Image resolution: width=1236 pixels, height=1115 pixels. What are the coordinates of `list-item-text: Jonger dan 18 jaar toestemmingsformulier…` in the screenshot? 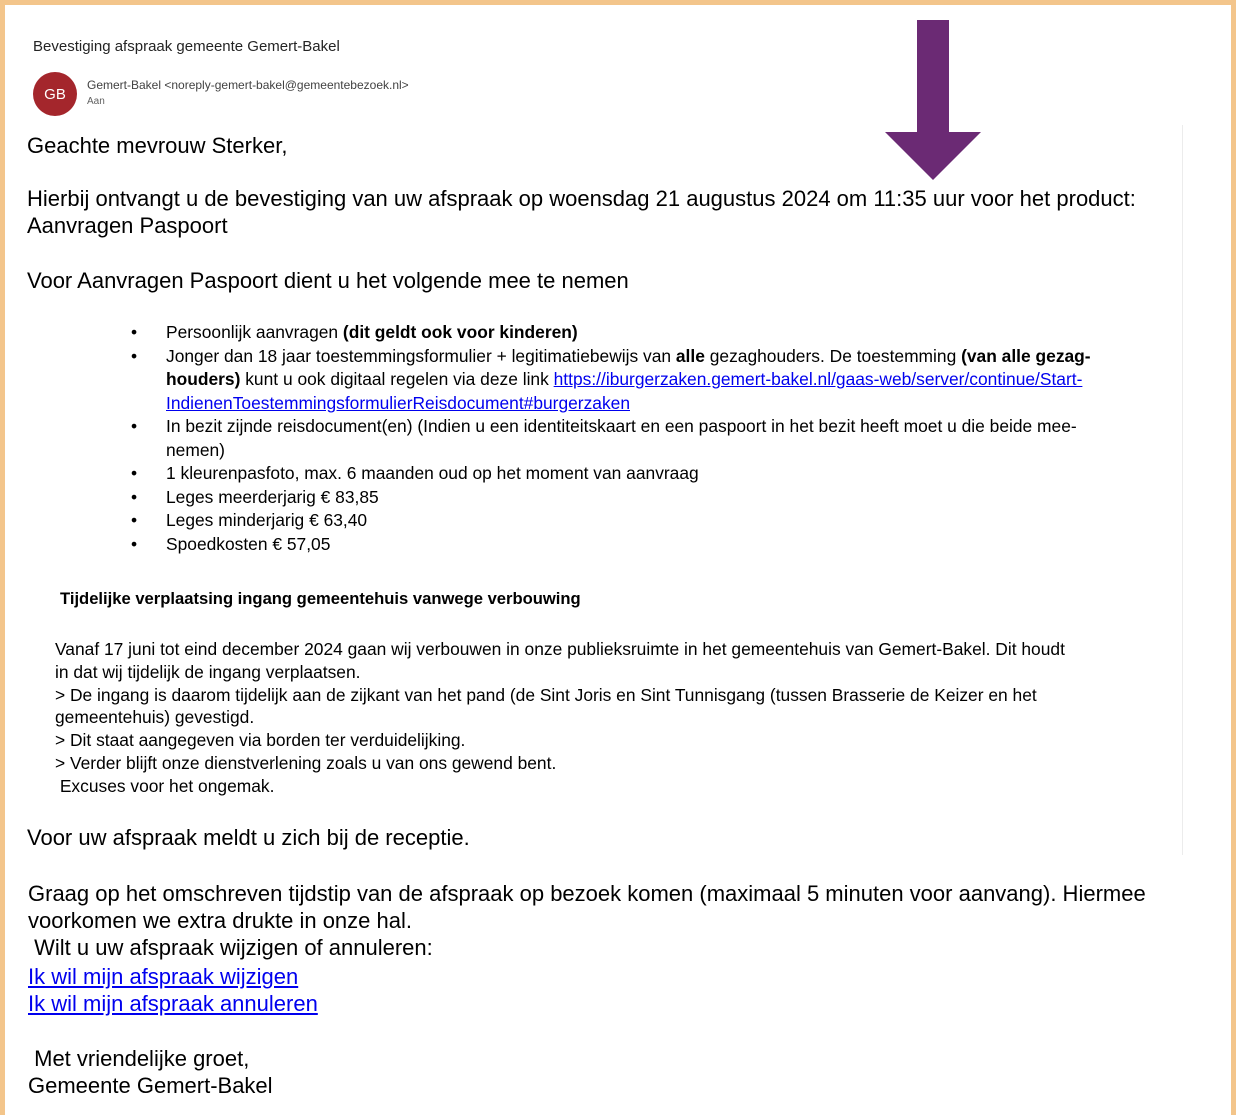 It's located at (421, 355).